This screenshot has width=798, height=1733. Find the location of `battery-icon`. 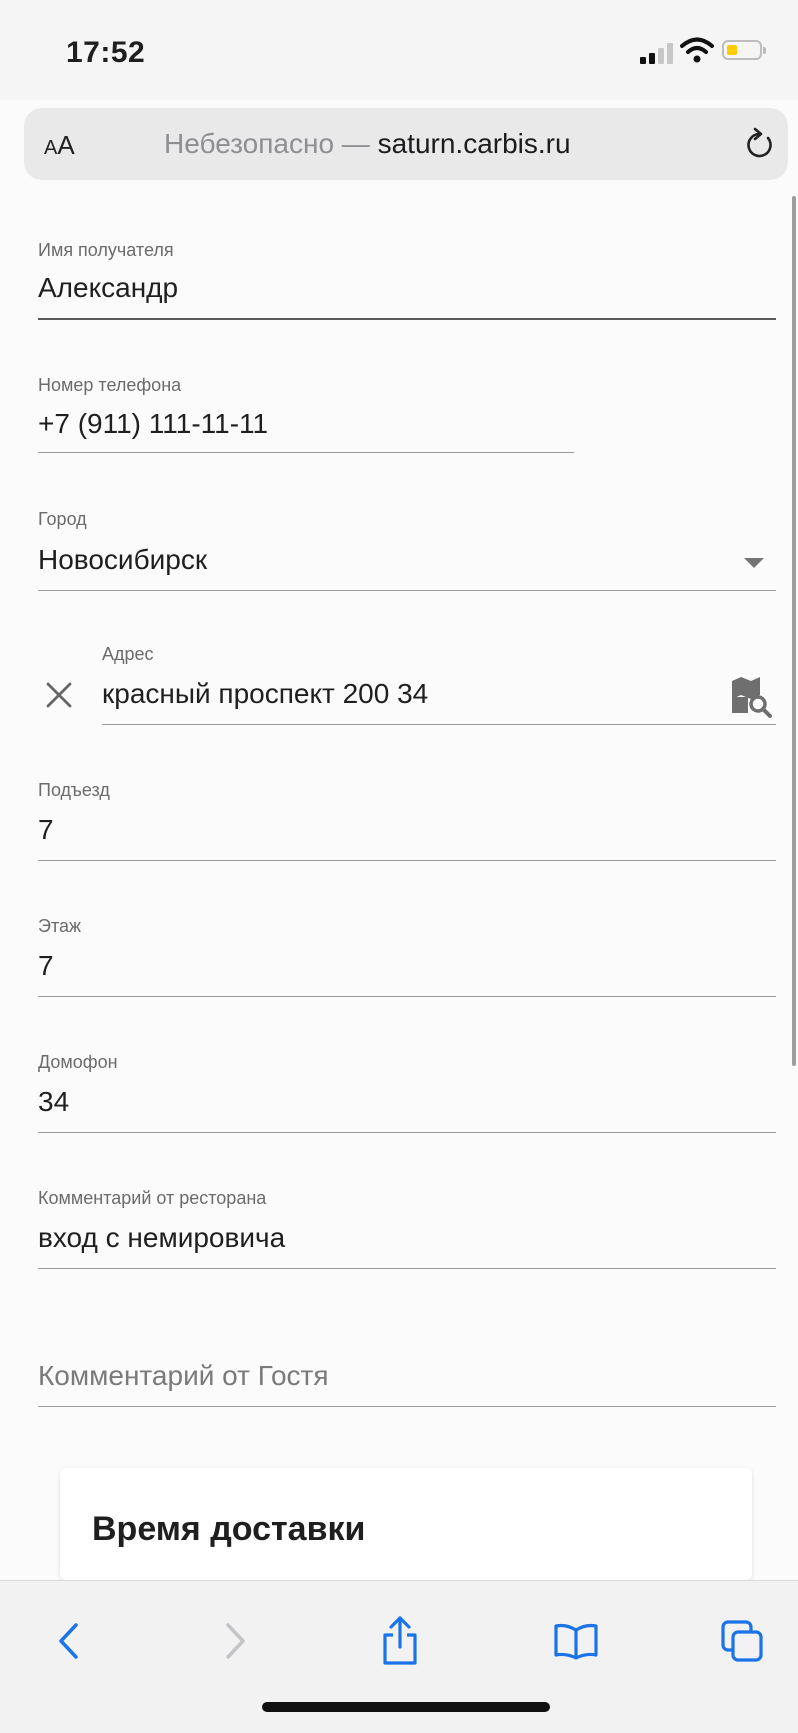

battery-icon is located at coordinates (744, 50).